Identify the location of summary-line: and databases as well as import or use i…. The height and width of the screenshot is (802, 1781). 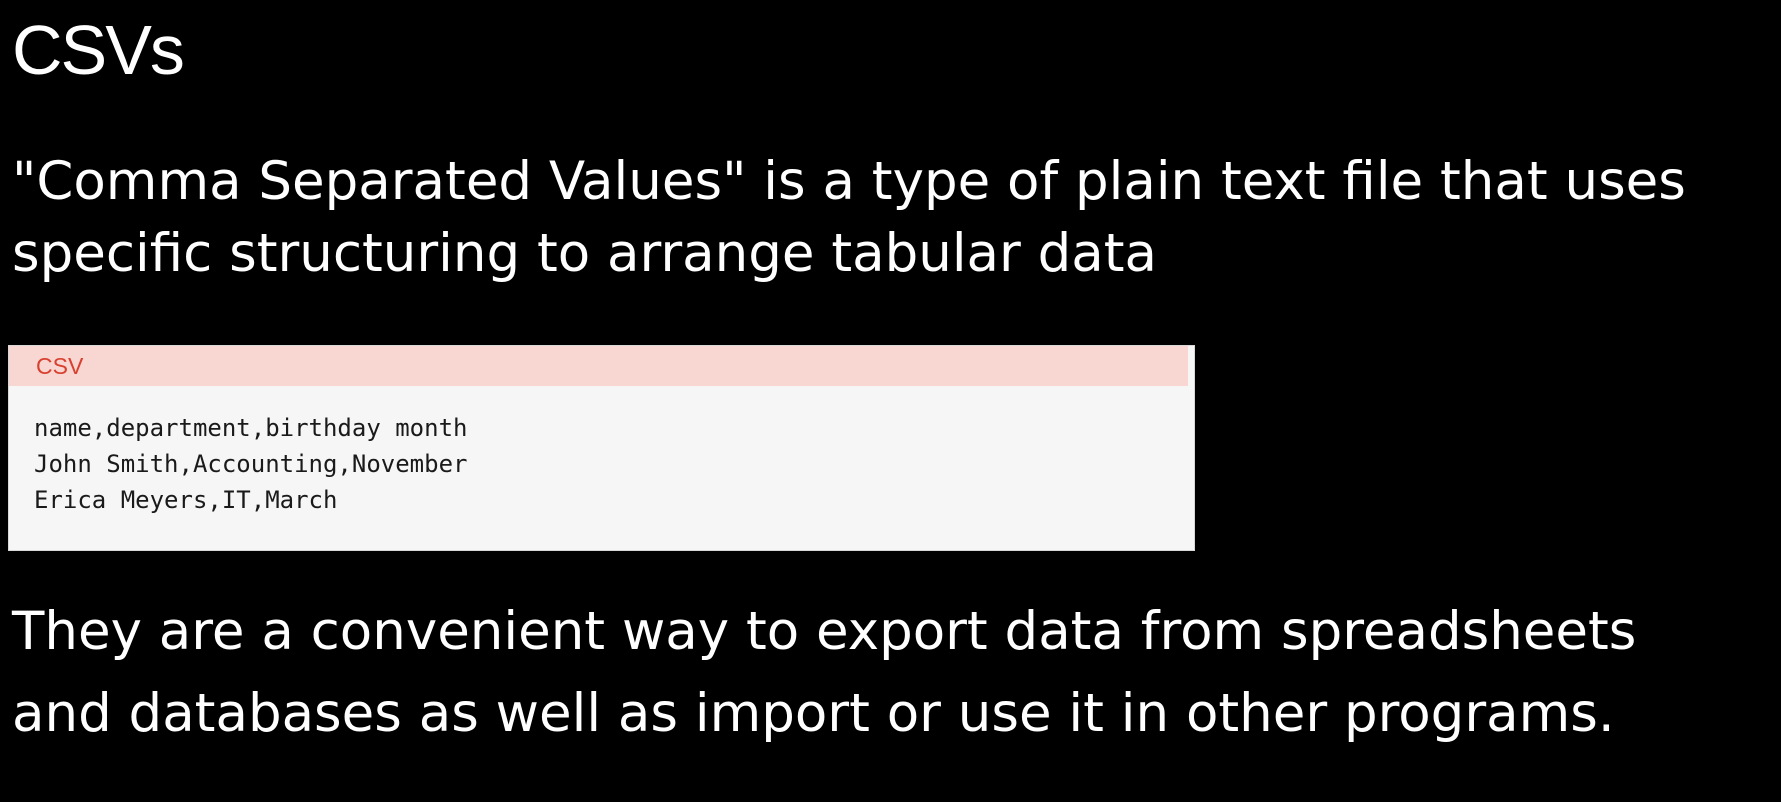
(813, 713).